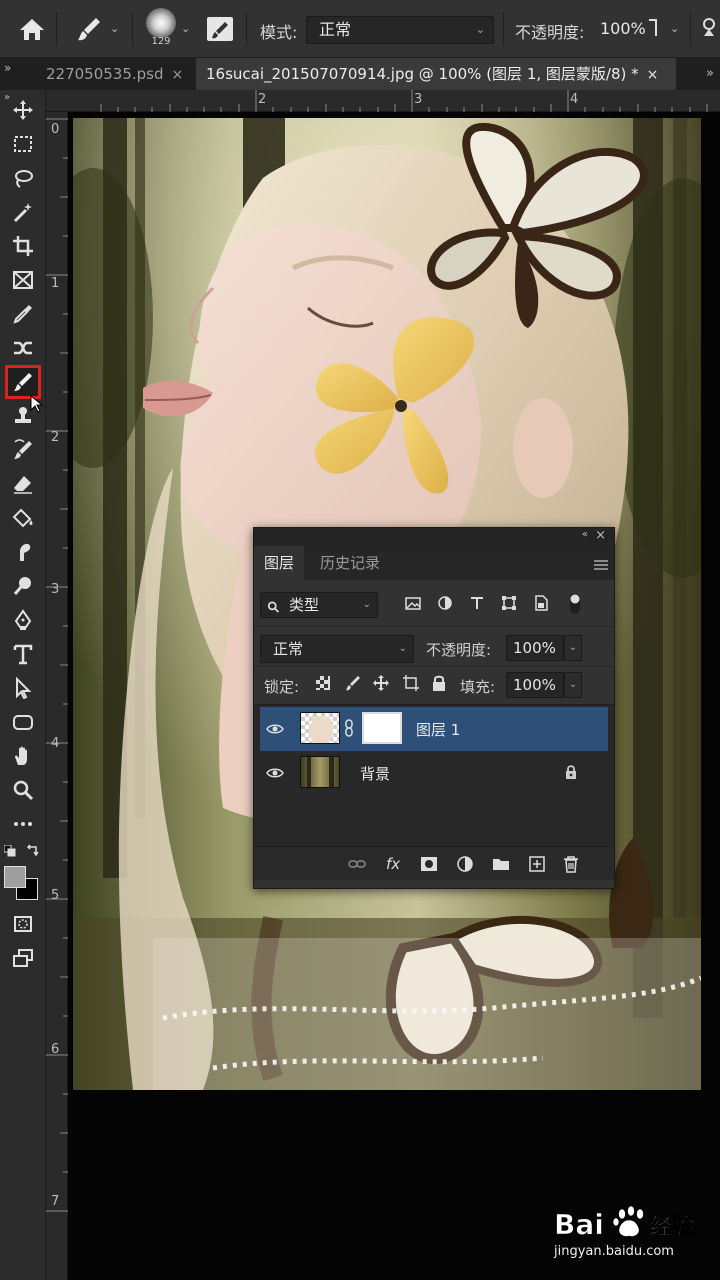 The image size is (720, 1280). I want to click on trash-icon, so click(571, 864).